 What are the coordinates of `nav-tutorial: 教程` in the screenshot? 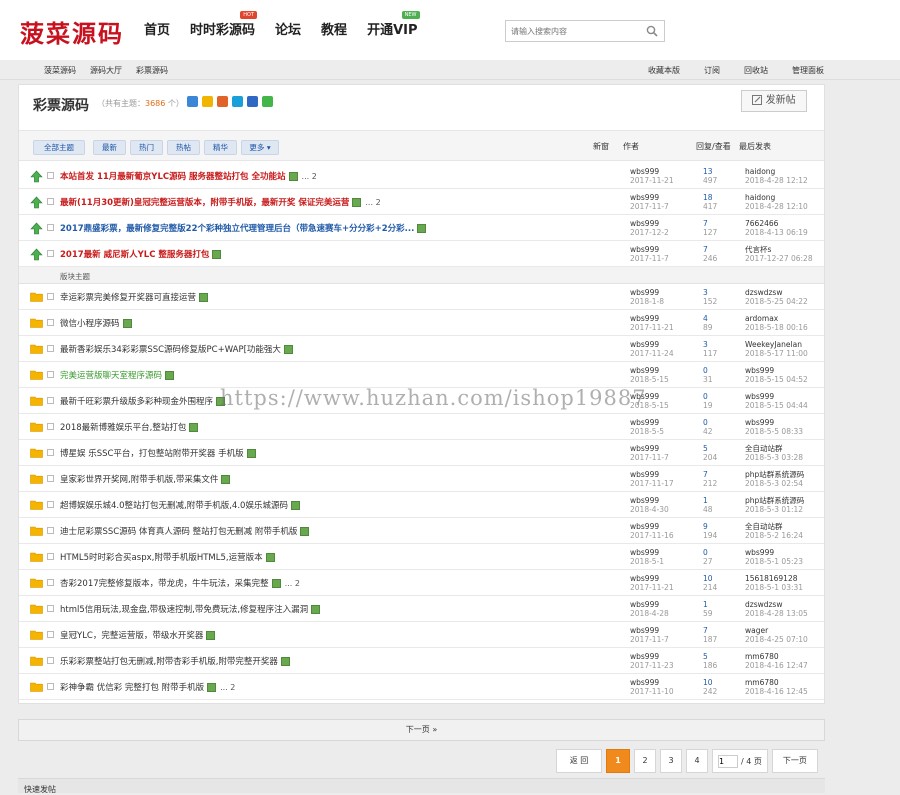 It's located at (334, 31).